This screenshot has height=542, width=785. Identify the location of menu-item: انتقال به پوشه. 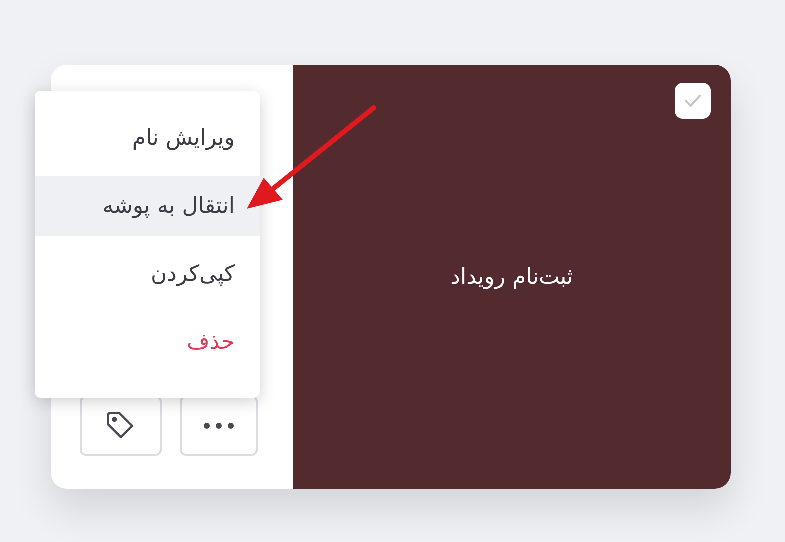
(147, 206).